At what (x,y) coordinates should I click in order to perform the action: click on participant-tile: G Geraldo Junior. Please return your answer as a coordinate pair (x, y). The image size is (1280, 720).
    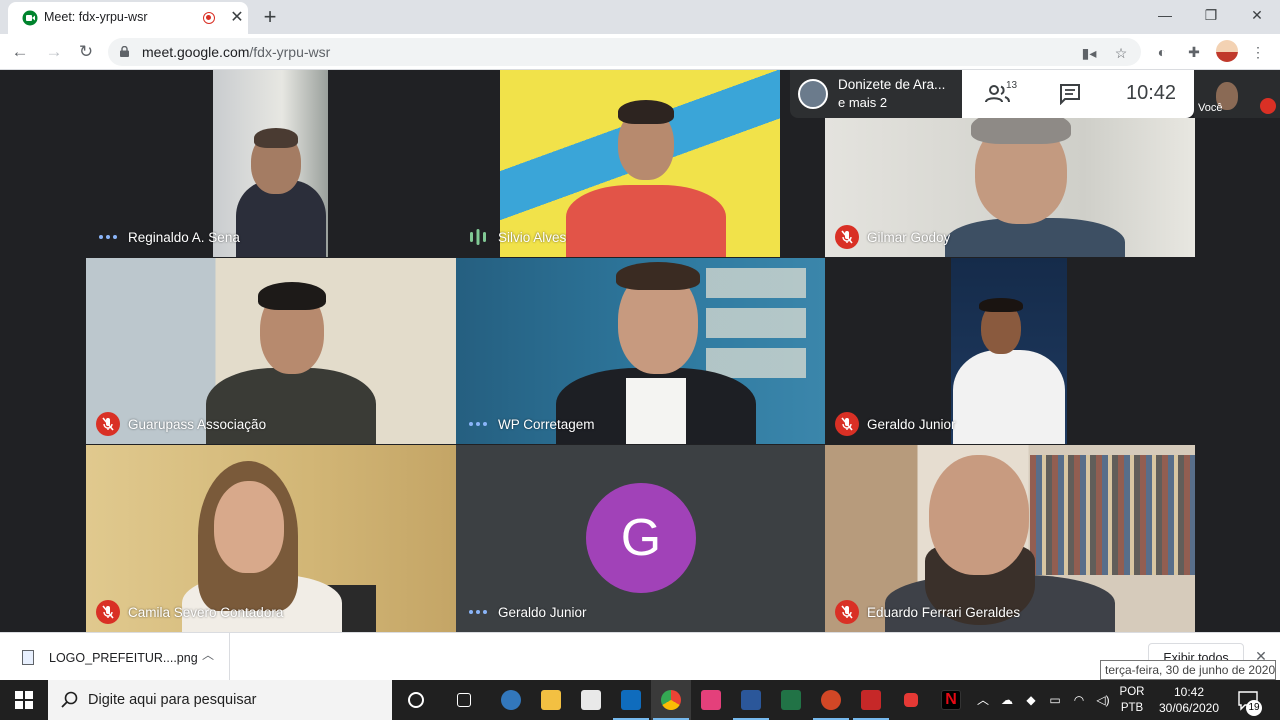
    Looking at the image, I should click on (640, 538).